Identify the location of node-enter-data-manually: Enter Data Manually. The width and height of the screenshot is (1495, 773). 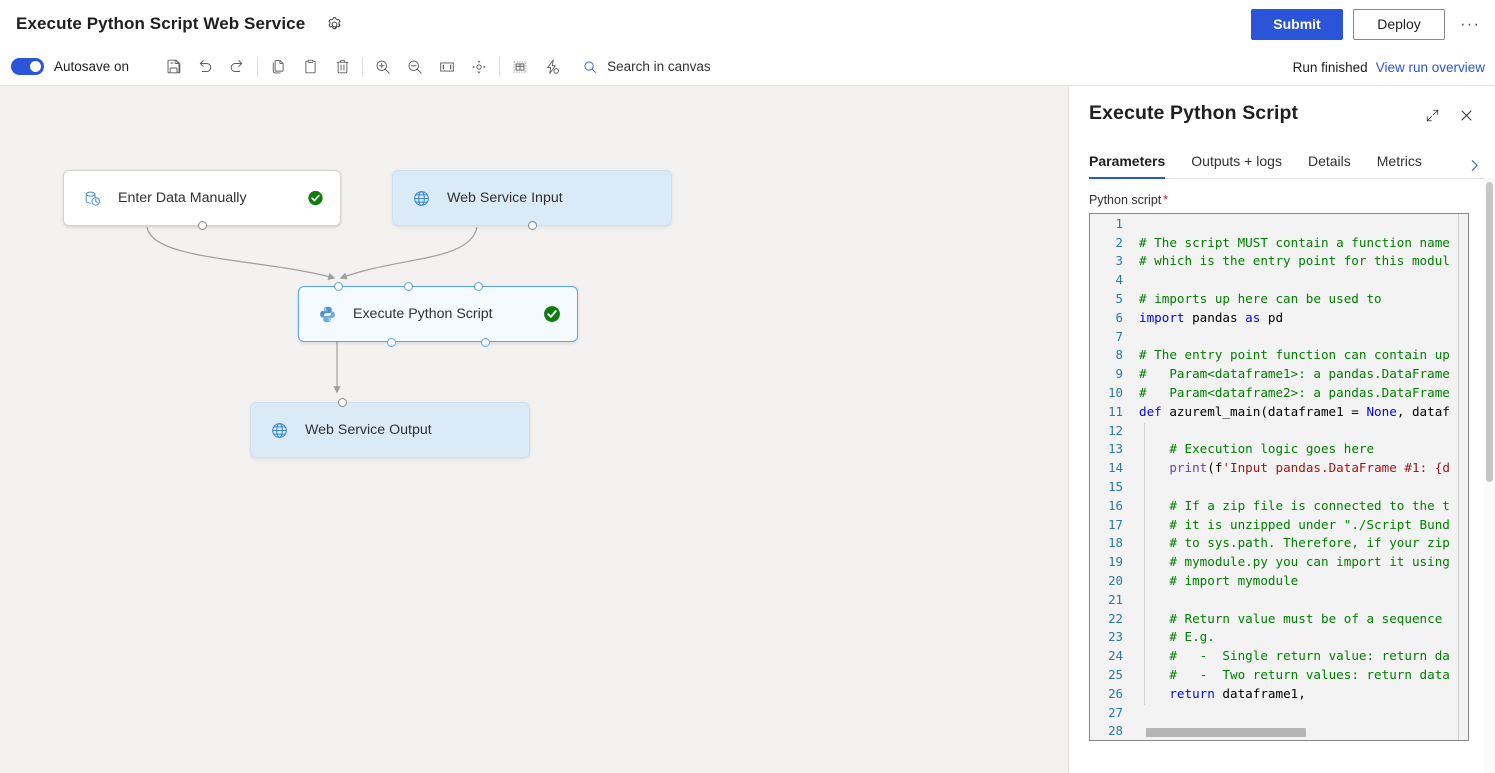
(202, 200).